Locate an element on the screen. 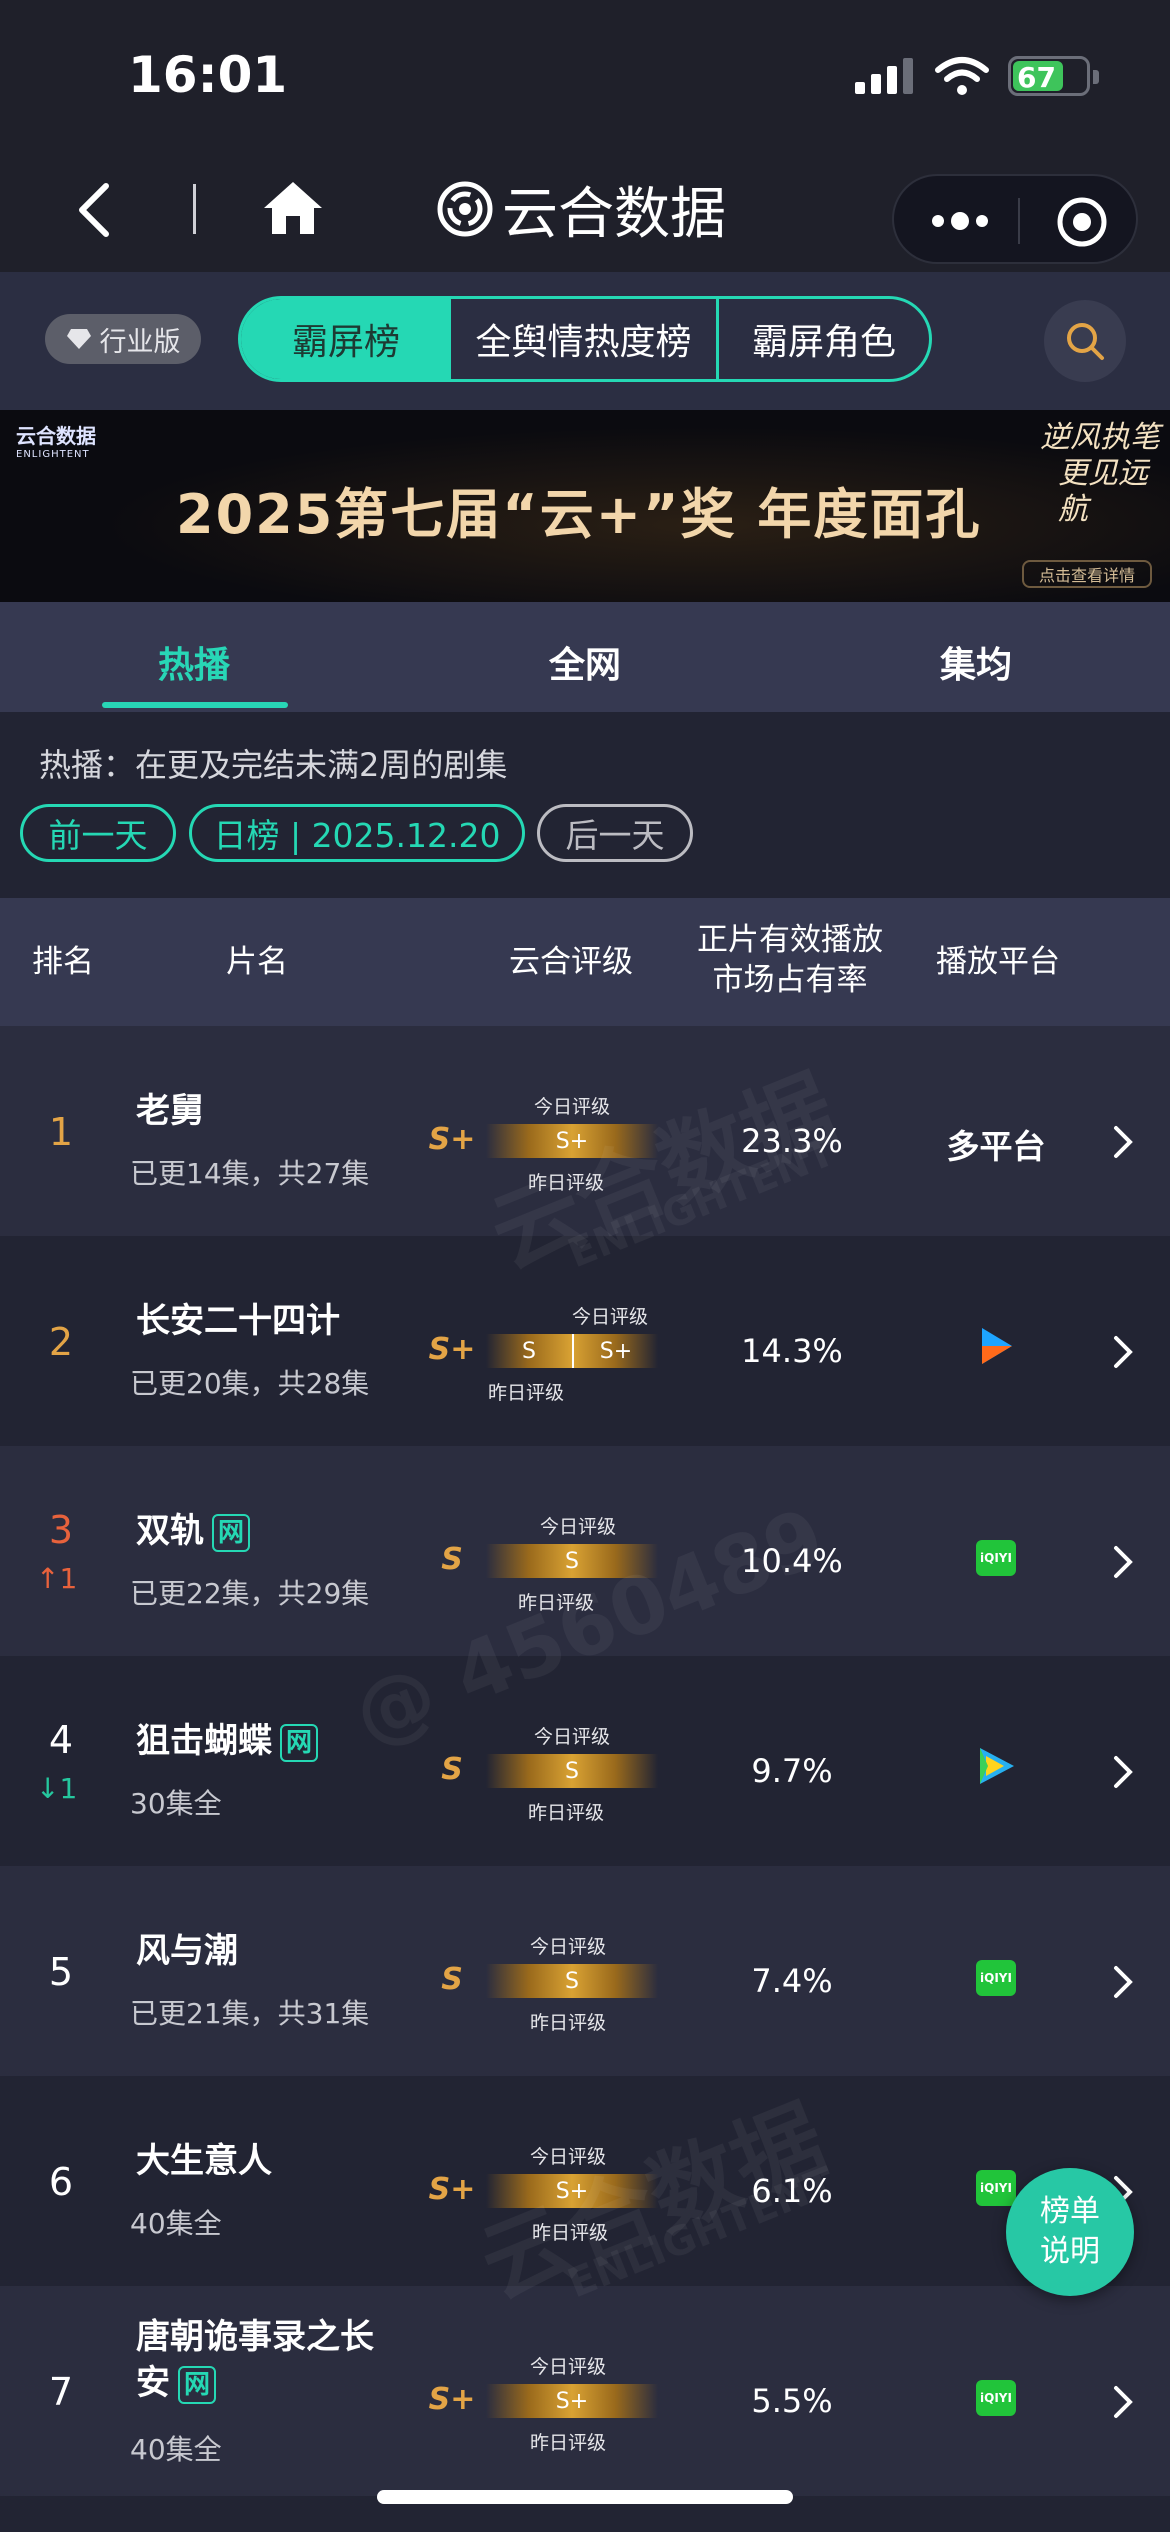 This screenshot has width=1170, height=2532. rank-number: 5 is located at coordinates (61, 1972).